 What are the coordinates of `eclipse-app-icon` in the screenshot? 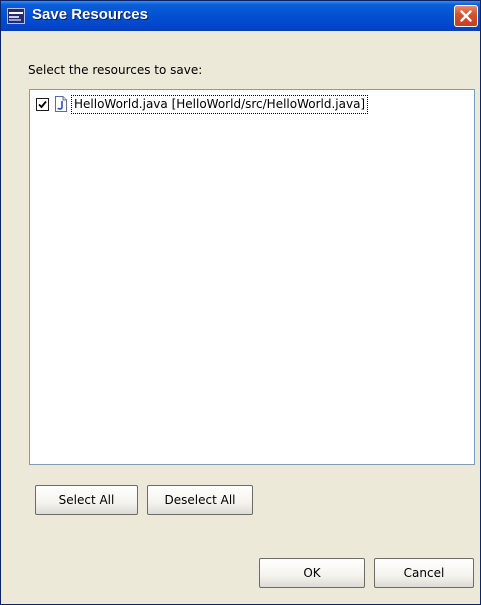 It's located at (16, 16).